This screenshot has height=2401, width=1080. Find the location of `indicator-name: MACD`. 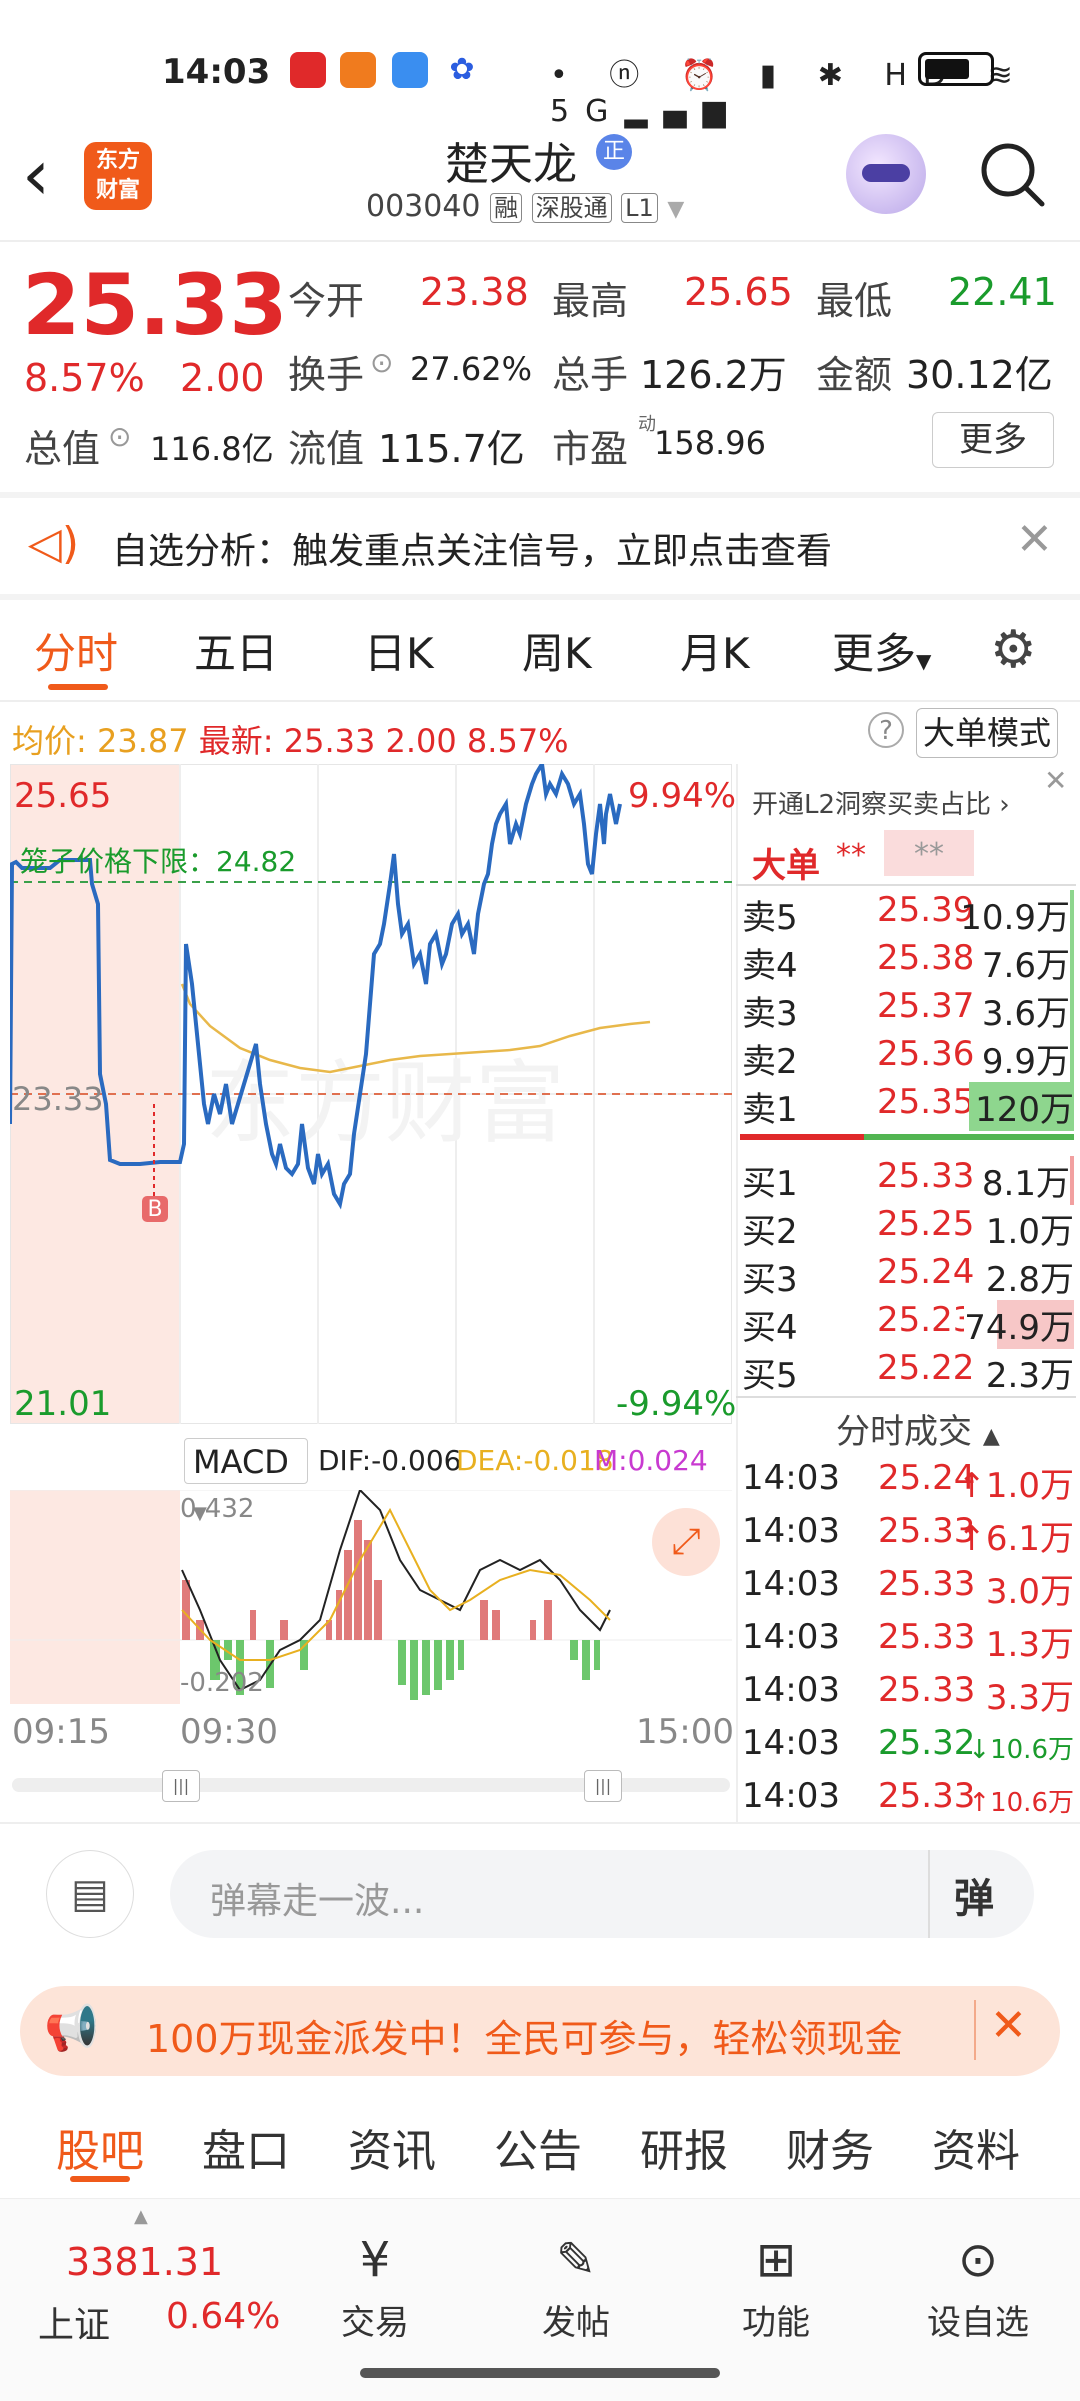

indicator-name: MACD is located at coordinates (241, 1462).